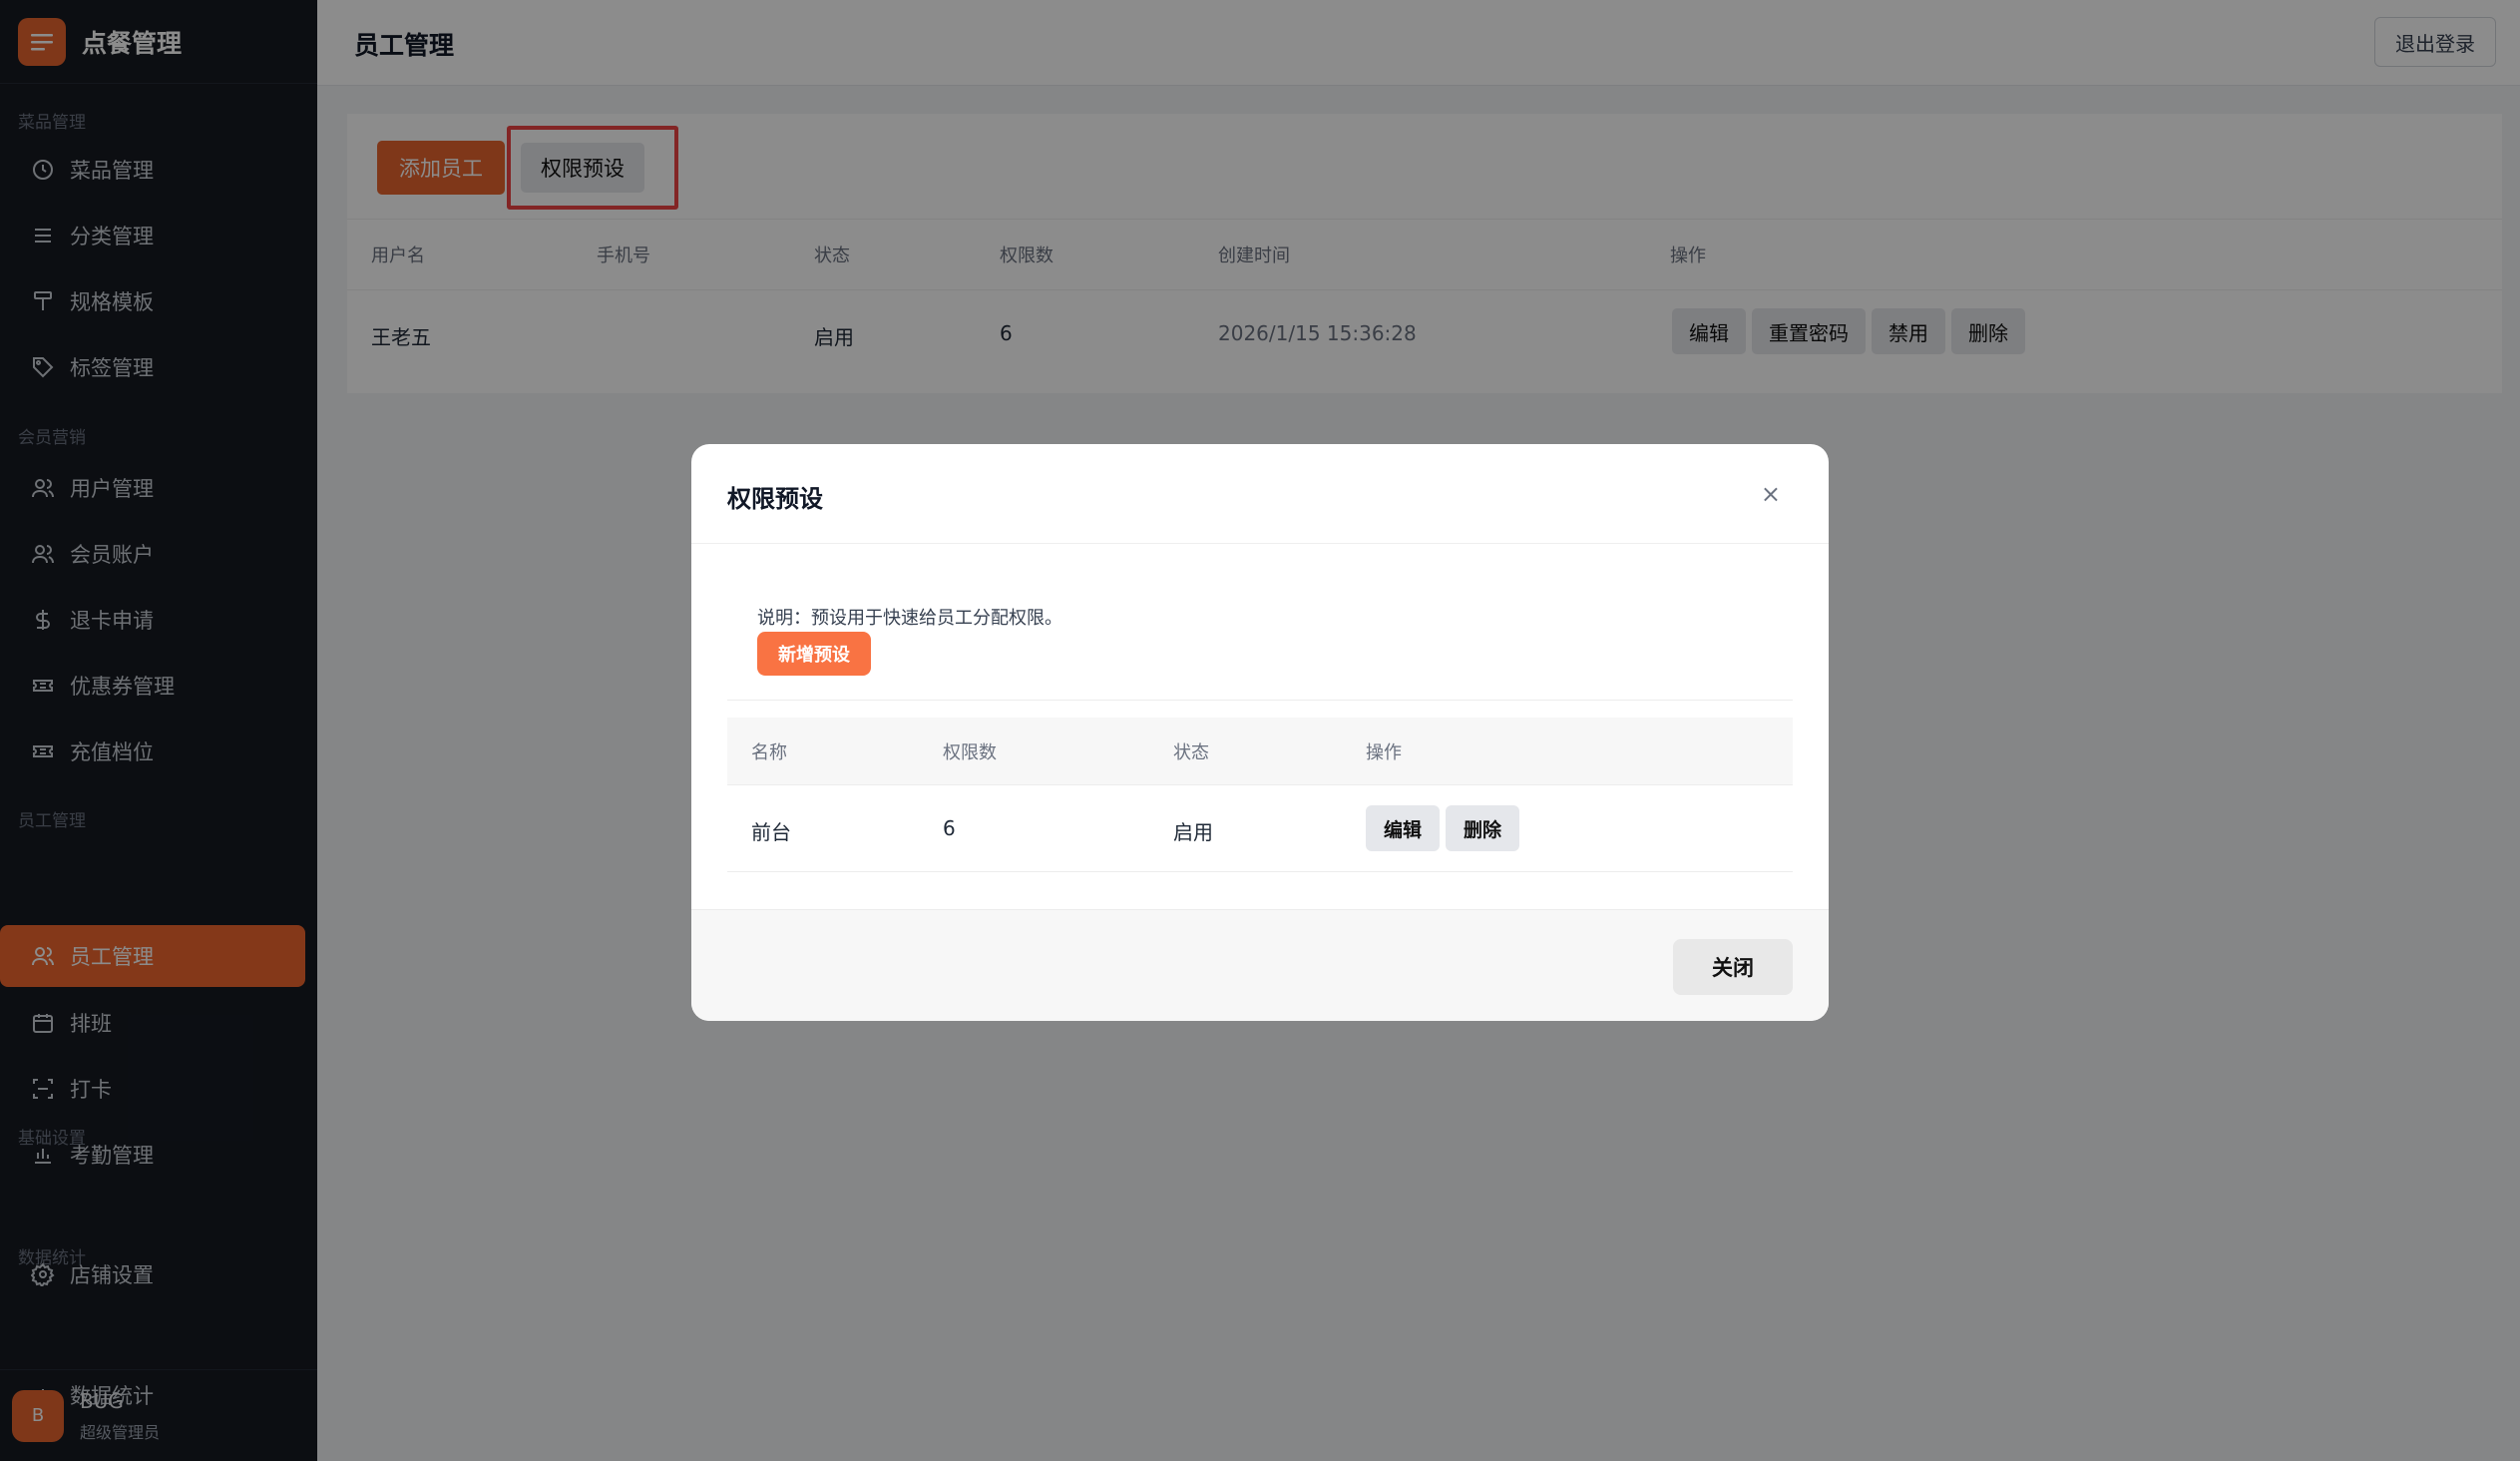 Image resolution: width=2520 pixels, height=1461 pixels. I want to click on cell-preset-name: 前台, so click(771, 832).